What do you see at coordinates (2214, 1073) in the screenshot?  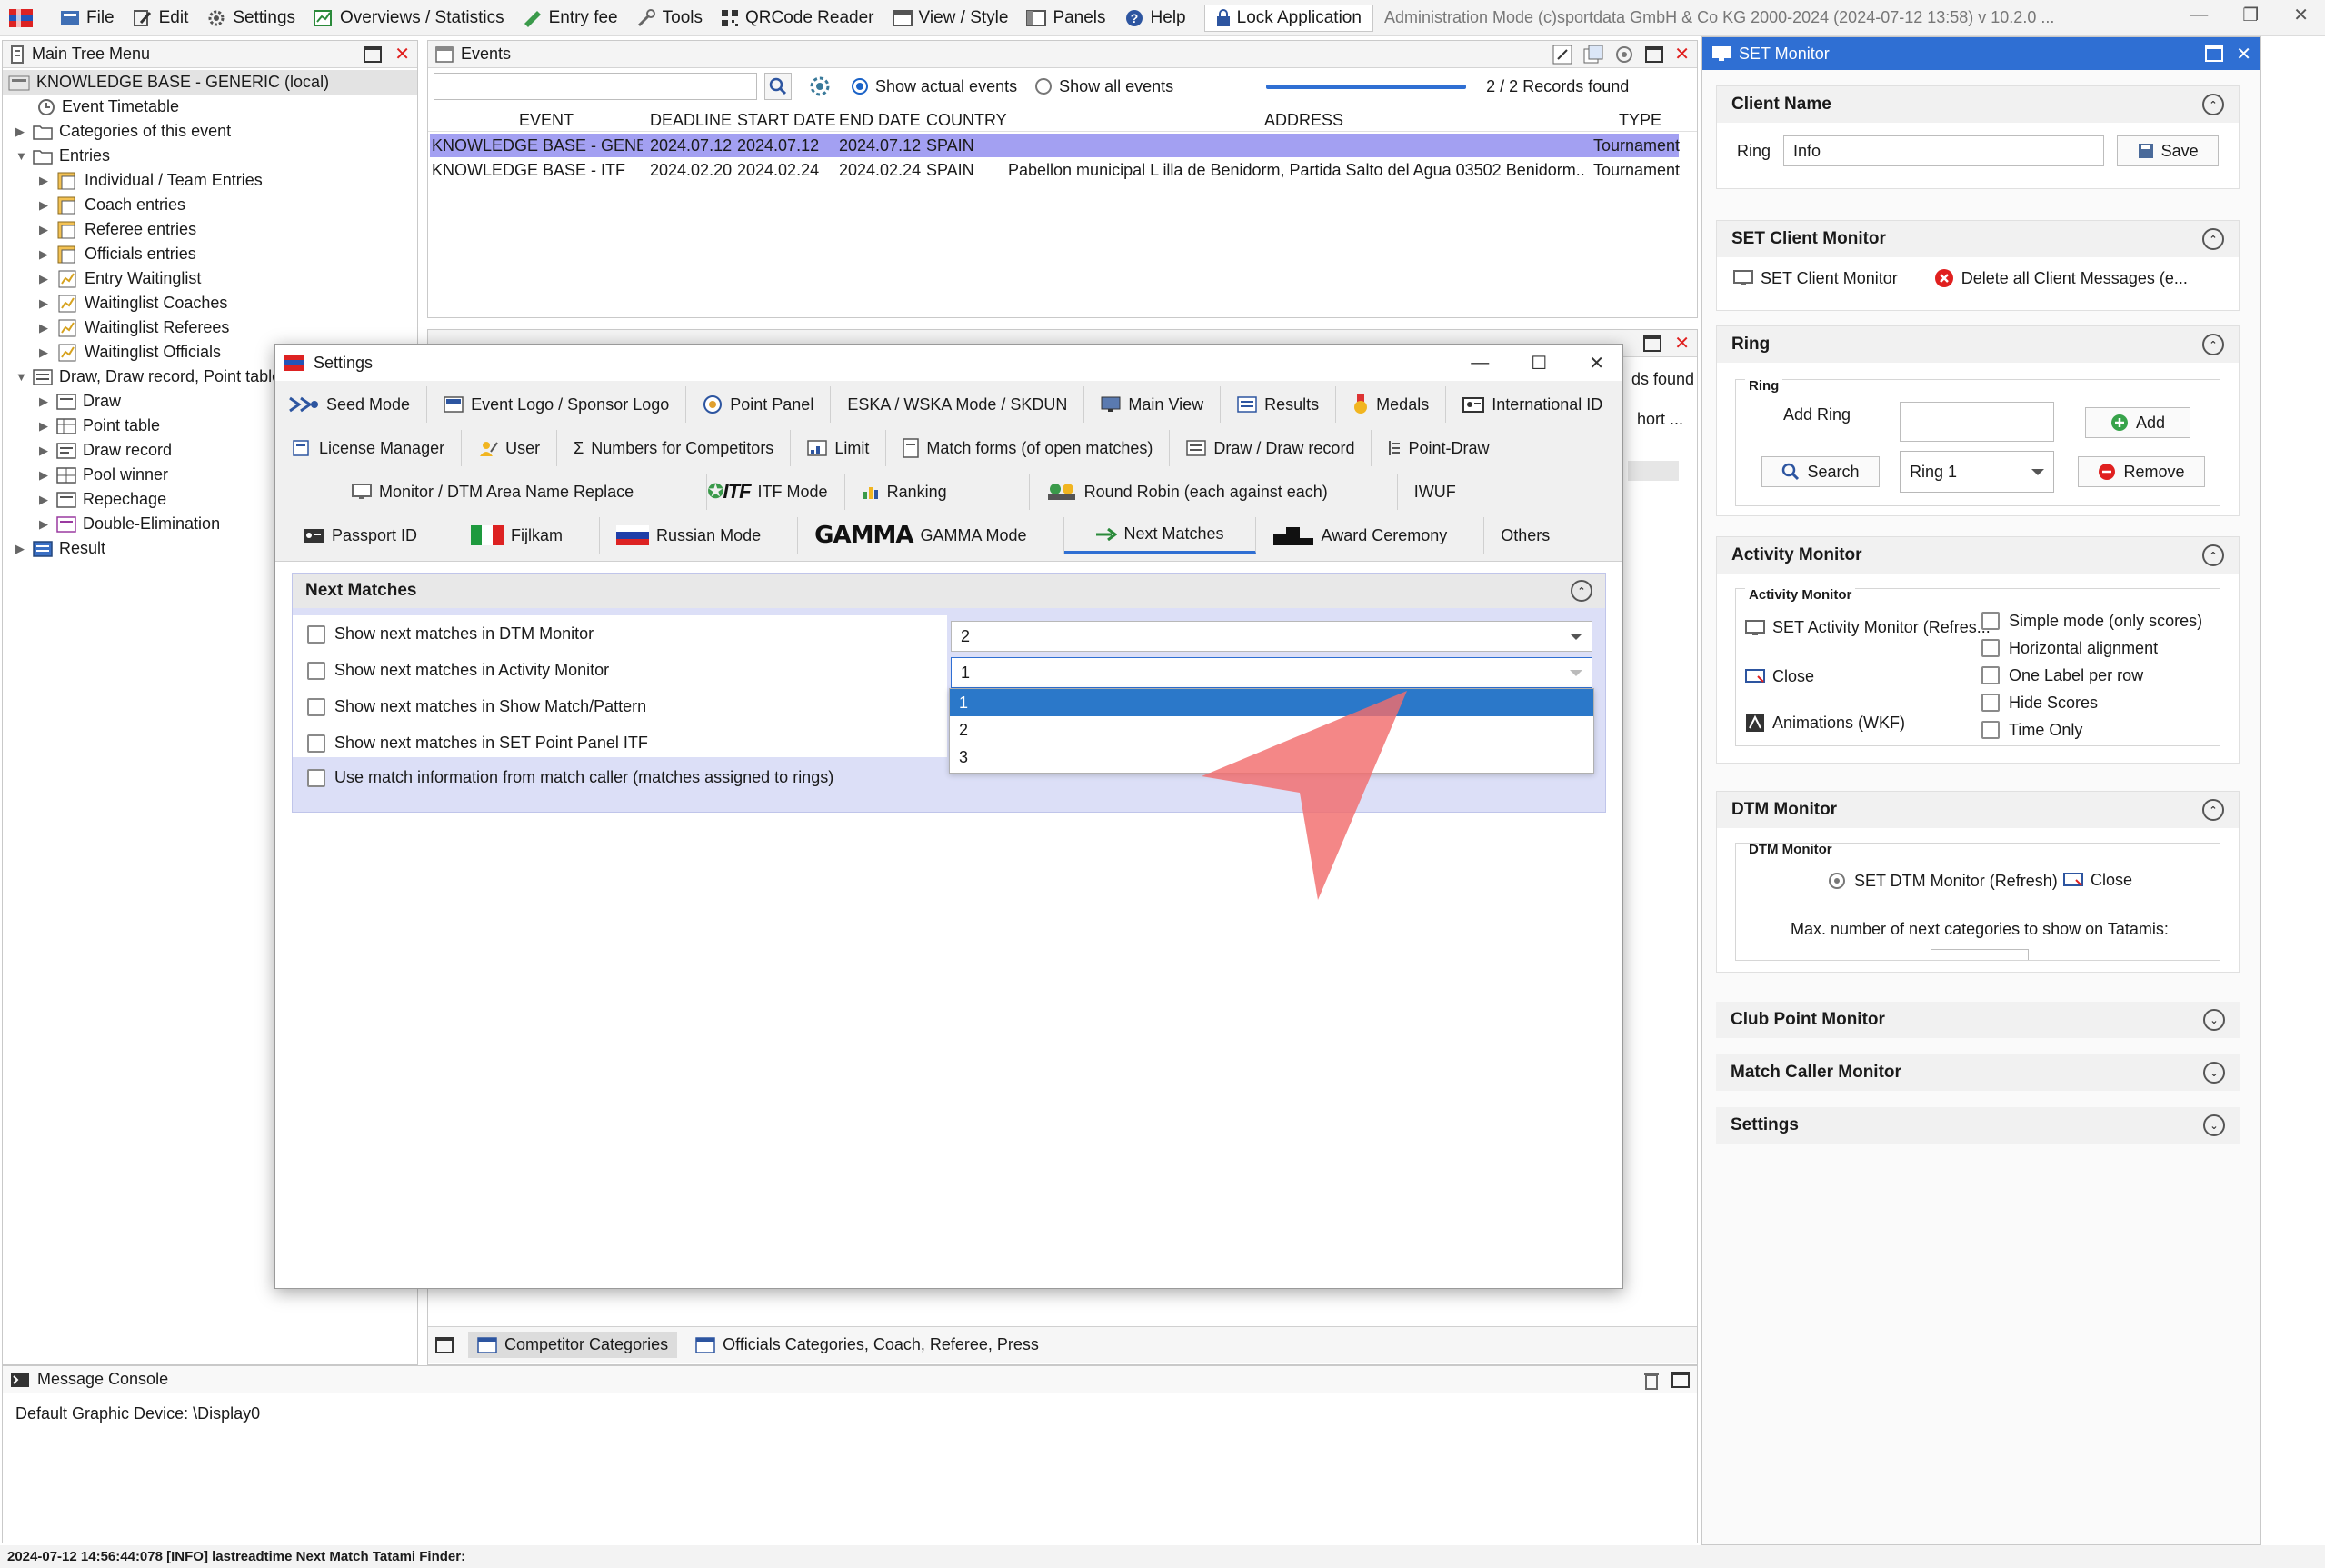 I see `expand-down-icon: ⌄` at bounding box center [2214, 1073].